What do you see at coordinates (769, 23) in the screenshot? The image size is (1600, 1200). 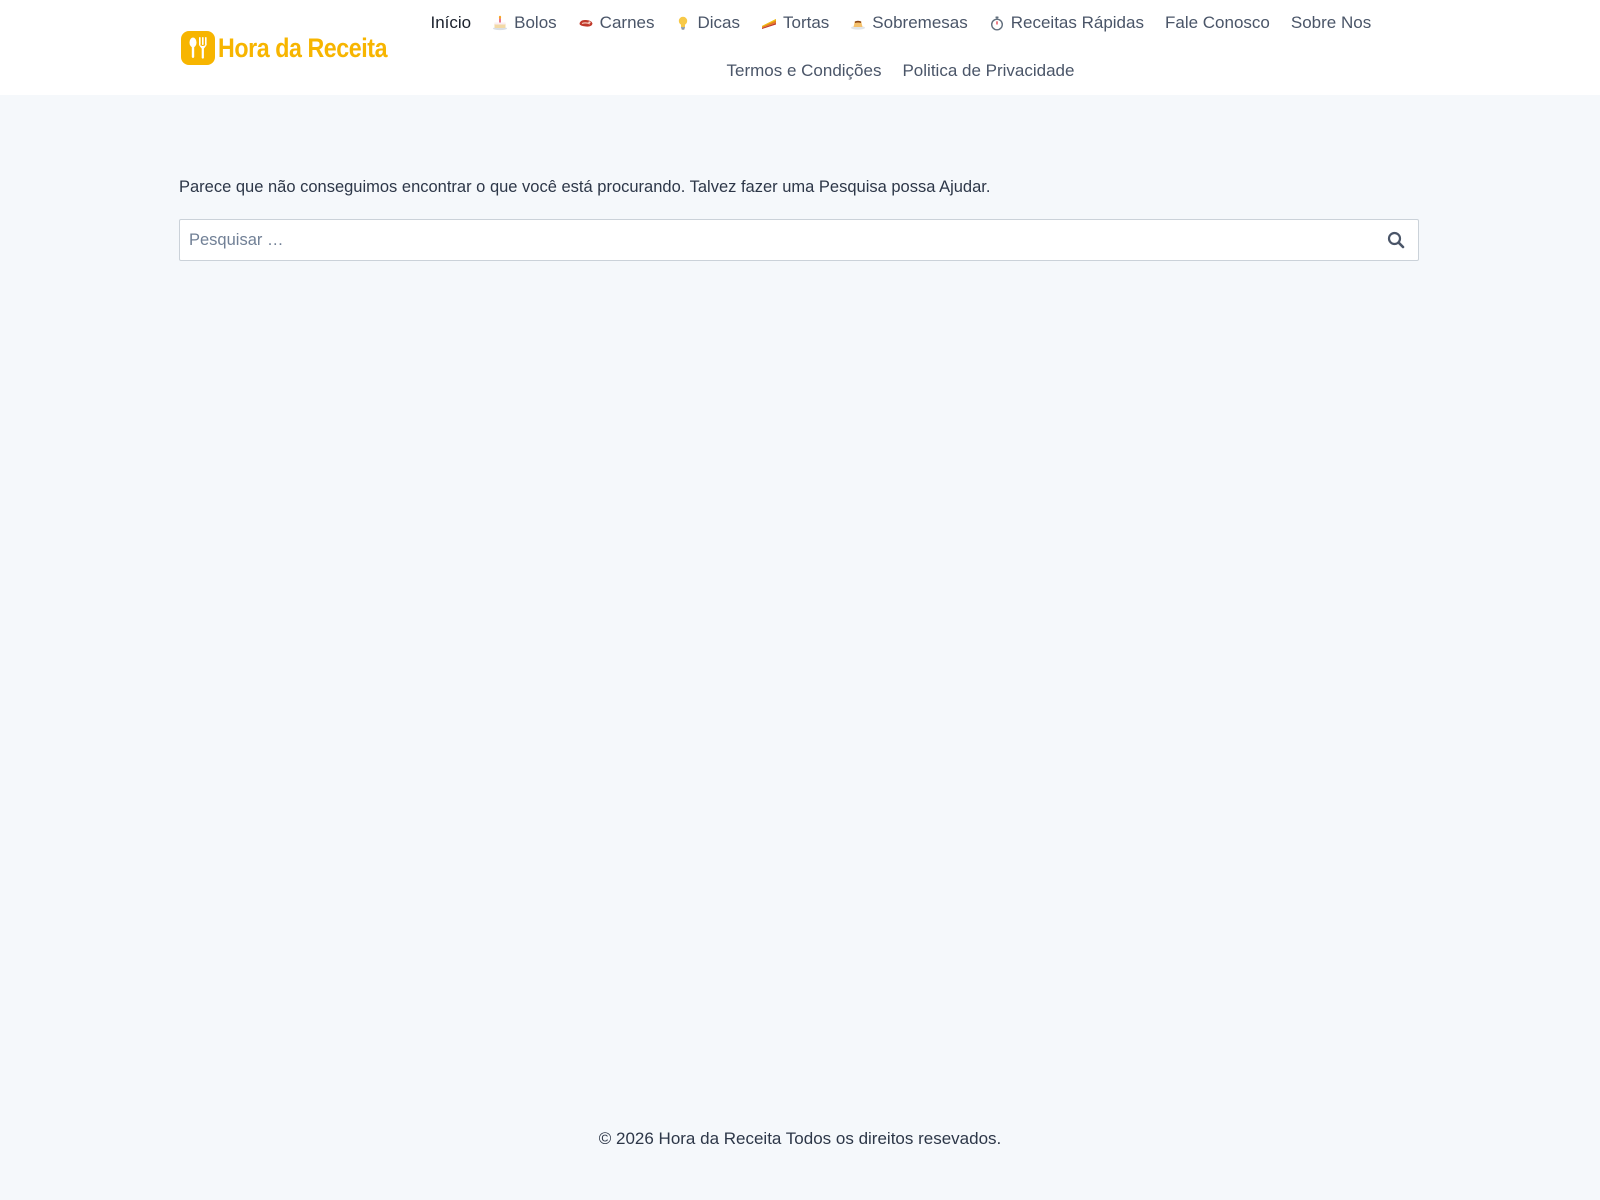 I see `pie-icon` at bounding box center [769, 23].